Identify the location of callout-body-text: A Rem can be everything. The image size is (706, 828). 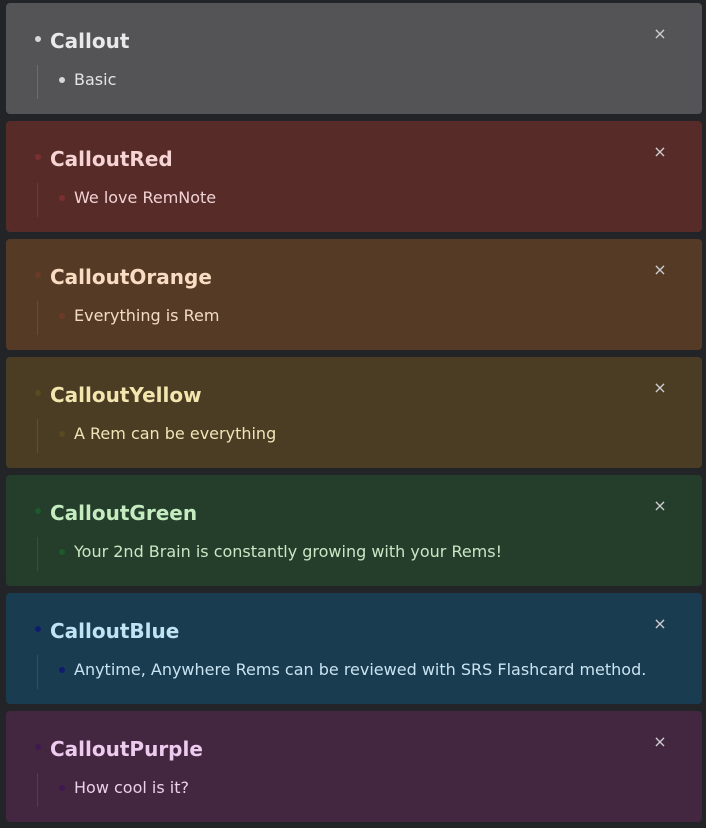
(175, 434).